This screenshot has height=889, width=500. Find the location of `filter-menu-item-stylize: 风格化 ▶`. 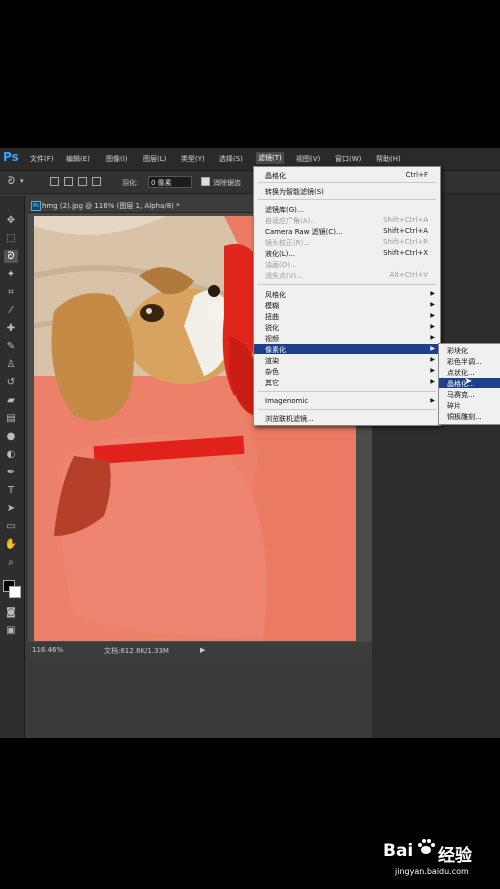

filter-menu-item-stylize: 风格化 ▶ is located at coordinates (347, 294).